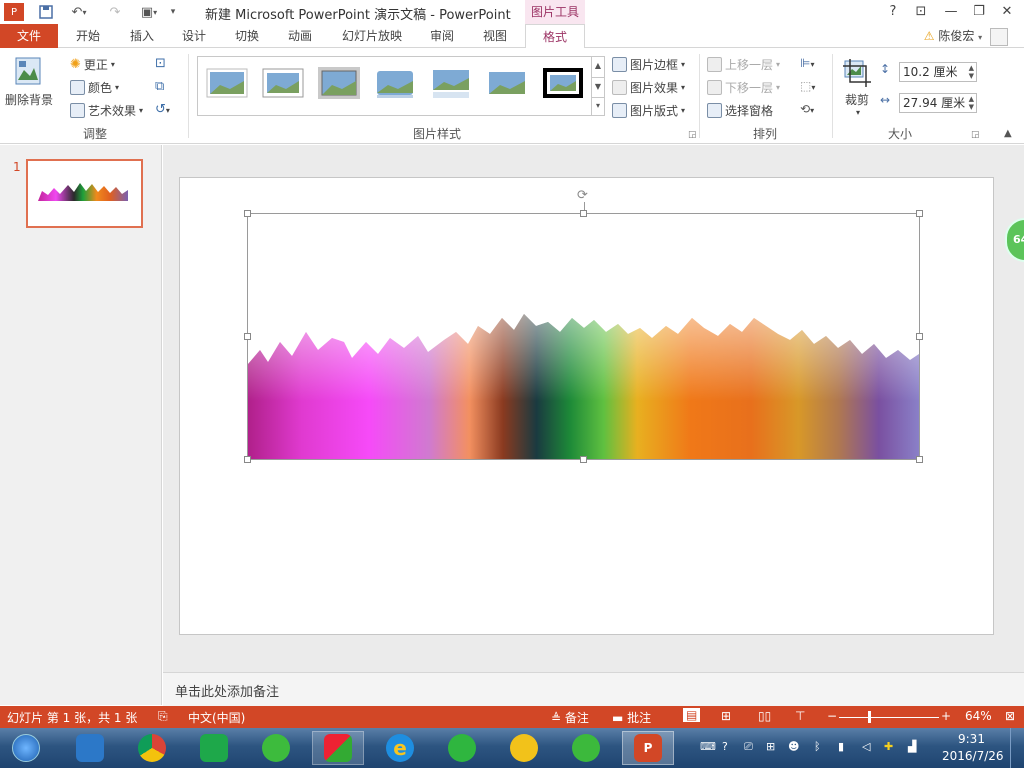 The width and height of the screenshot is (1024, 768). Describe the element at coordinates (29, 99) in the screenshot. I see `remove-background-button: 删除背景` at that location.